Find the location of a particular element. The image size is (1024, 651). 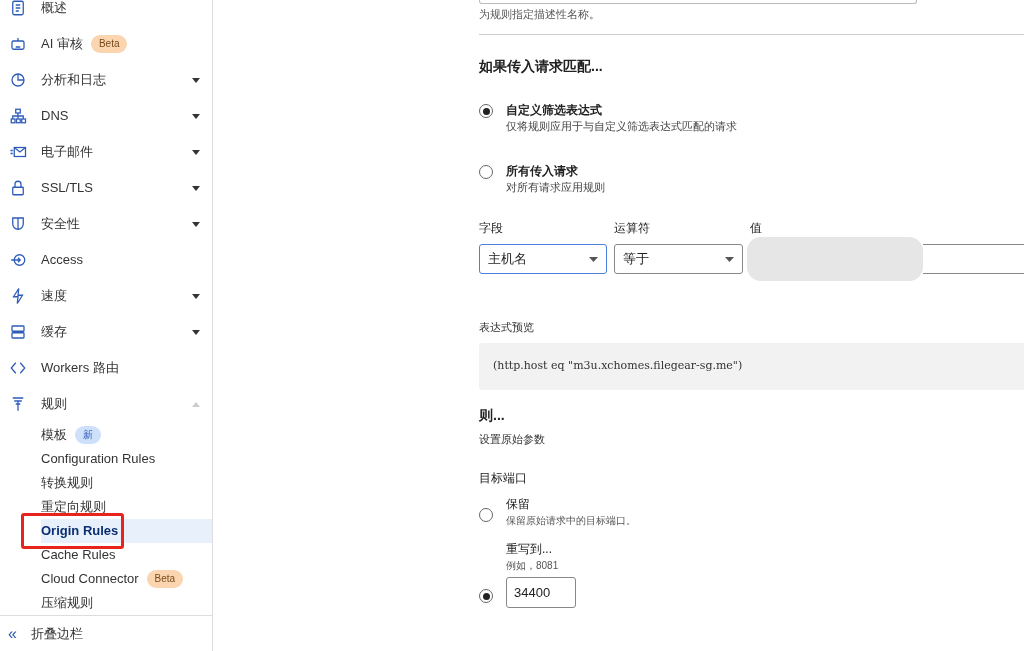

submenu-item: 压缩规则 is located at coordinates (116, 603).